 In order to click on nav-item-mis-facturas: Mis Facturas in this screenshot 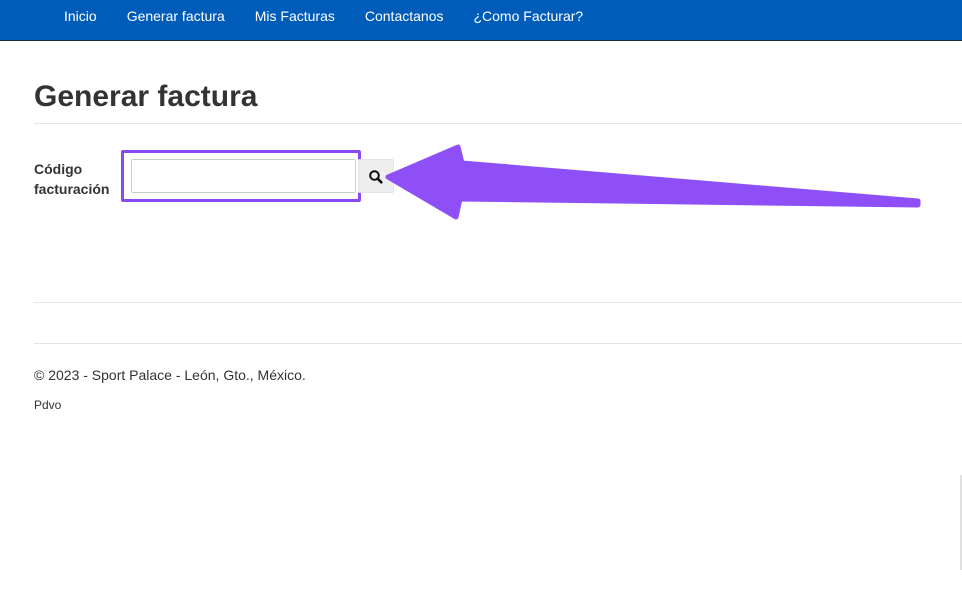, I will do `click(295, 16)`.